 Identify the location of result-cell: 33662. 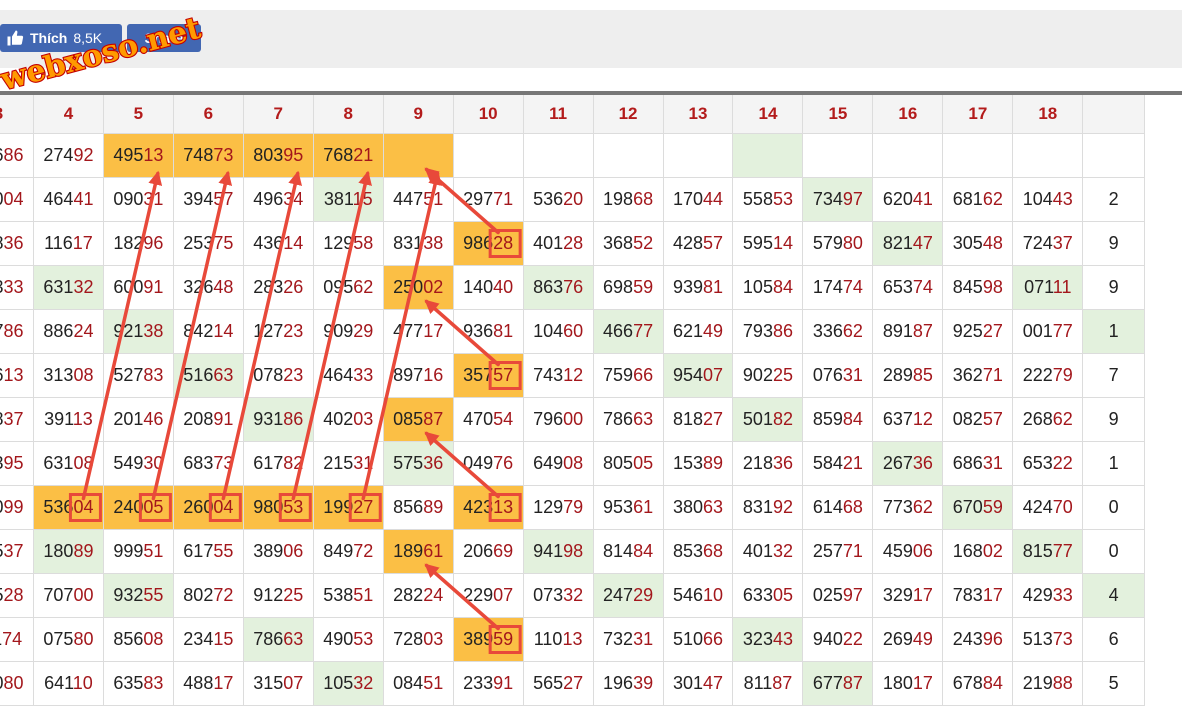
(838, 331).